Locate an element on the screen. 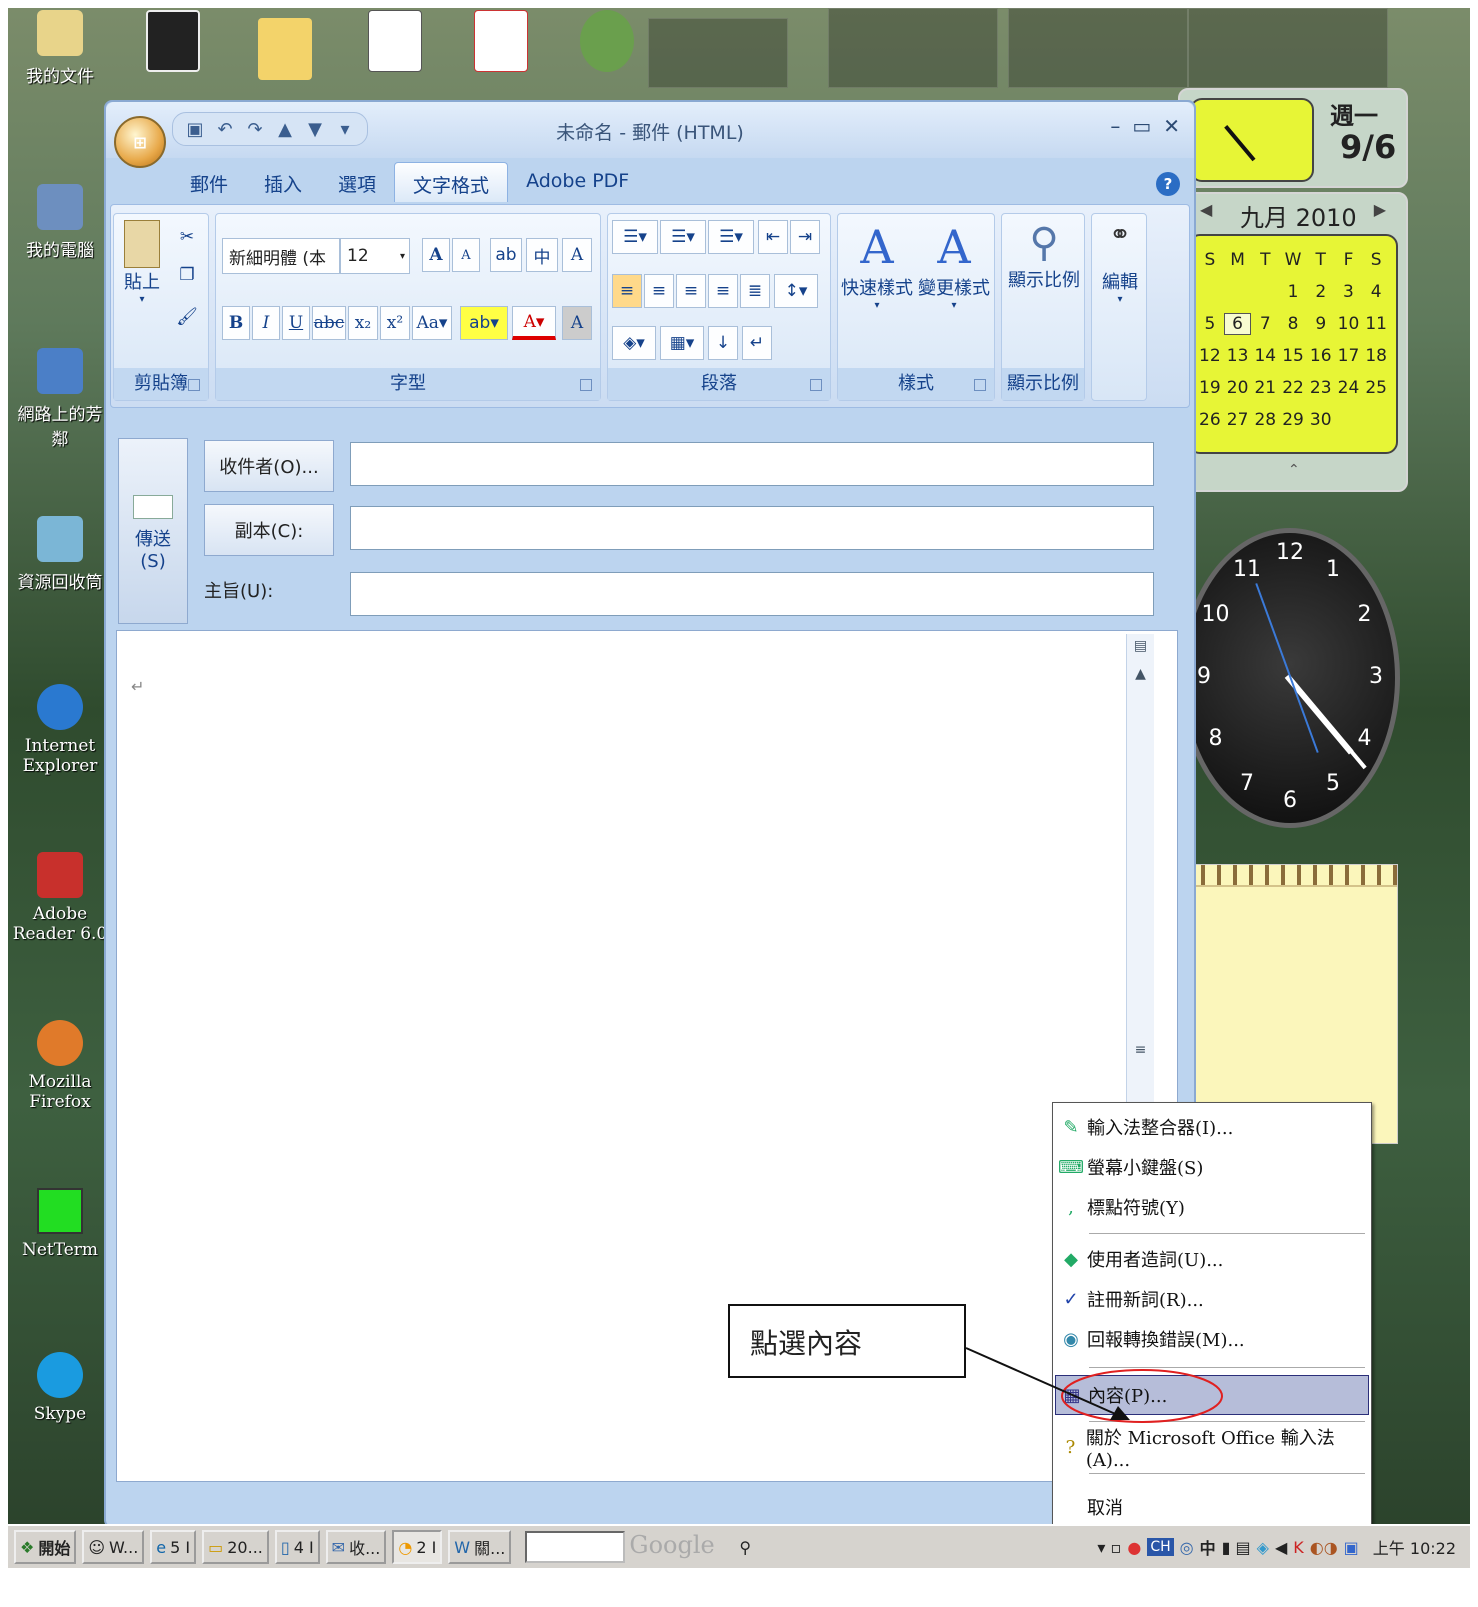 Image resolution: width=1478 pixels, height=1607 pixels. menu-item-soft-keyboard: ⌨ 螢幕小鍵盤(S) is located at coordinates (1212, 1167).